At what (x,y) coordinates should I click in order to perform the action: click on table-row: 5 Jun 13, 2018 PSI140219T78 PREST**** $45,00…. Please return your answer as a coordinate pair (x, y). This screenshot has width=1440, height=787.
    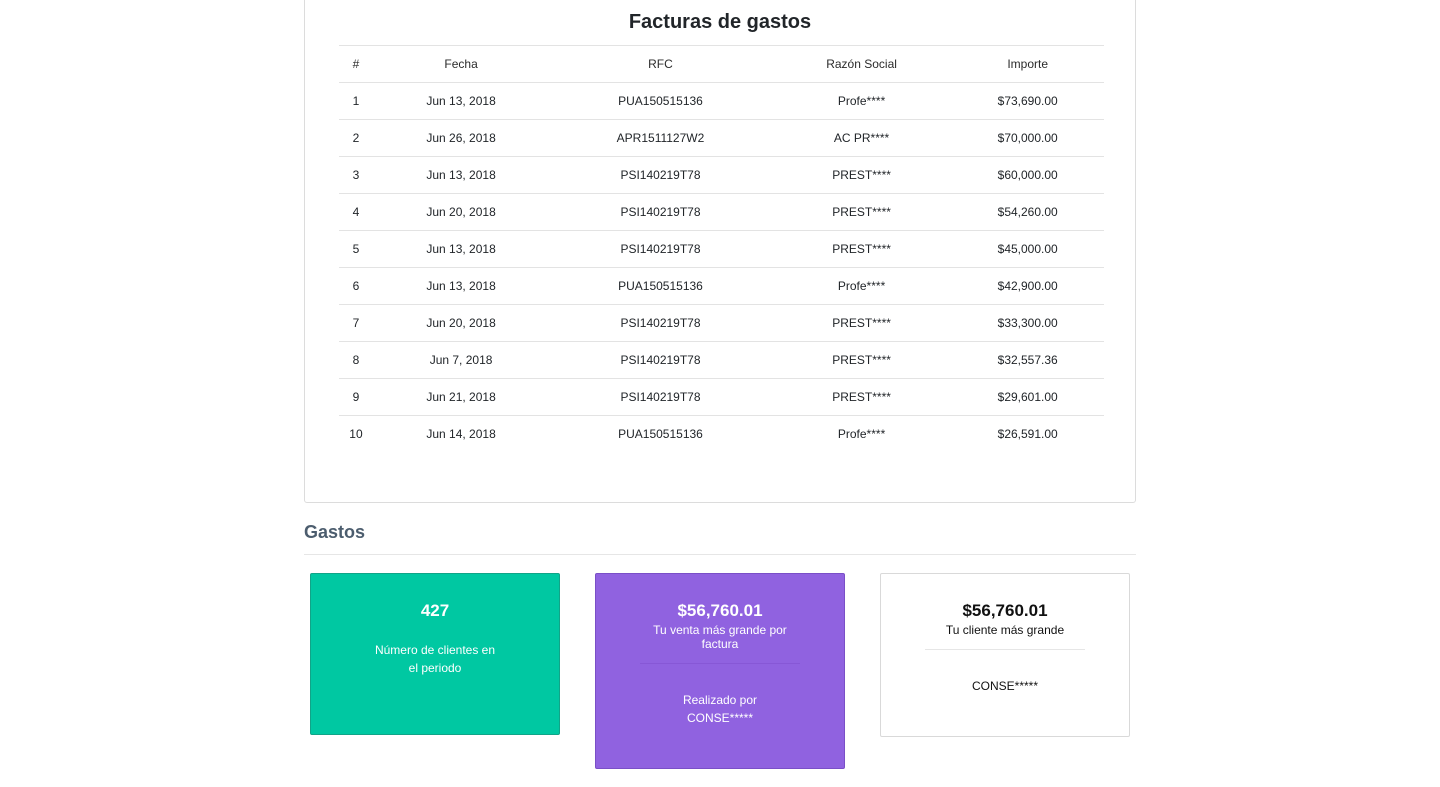
    Looking at the image, I should click on (721, 249).